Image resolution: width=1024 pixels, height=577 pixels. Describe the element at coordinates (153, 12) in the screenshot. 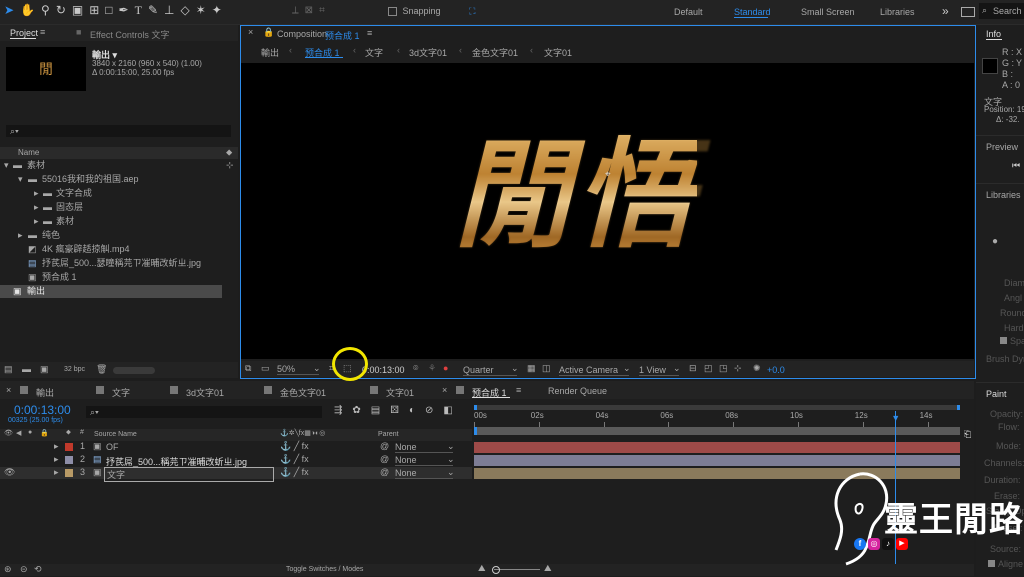

I see `brush-tool-icon: ✎` at that location.